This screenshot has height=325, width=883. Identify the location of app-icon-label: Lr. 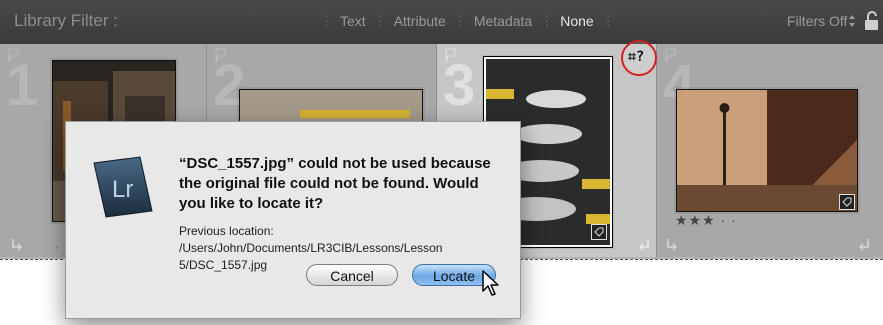
(122, 189).